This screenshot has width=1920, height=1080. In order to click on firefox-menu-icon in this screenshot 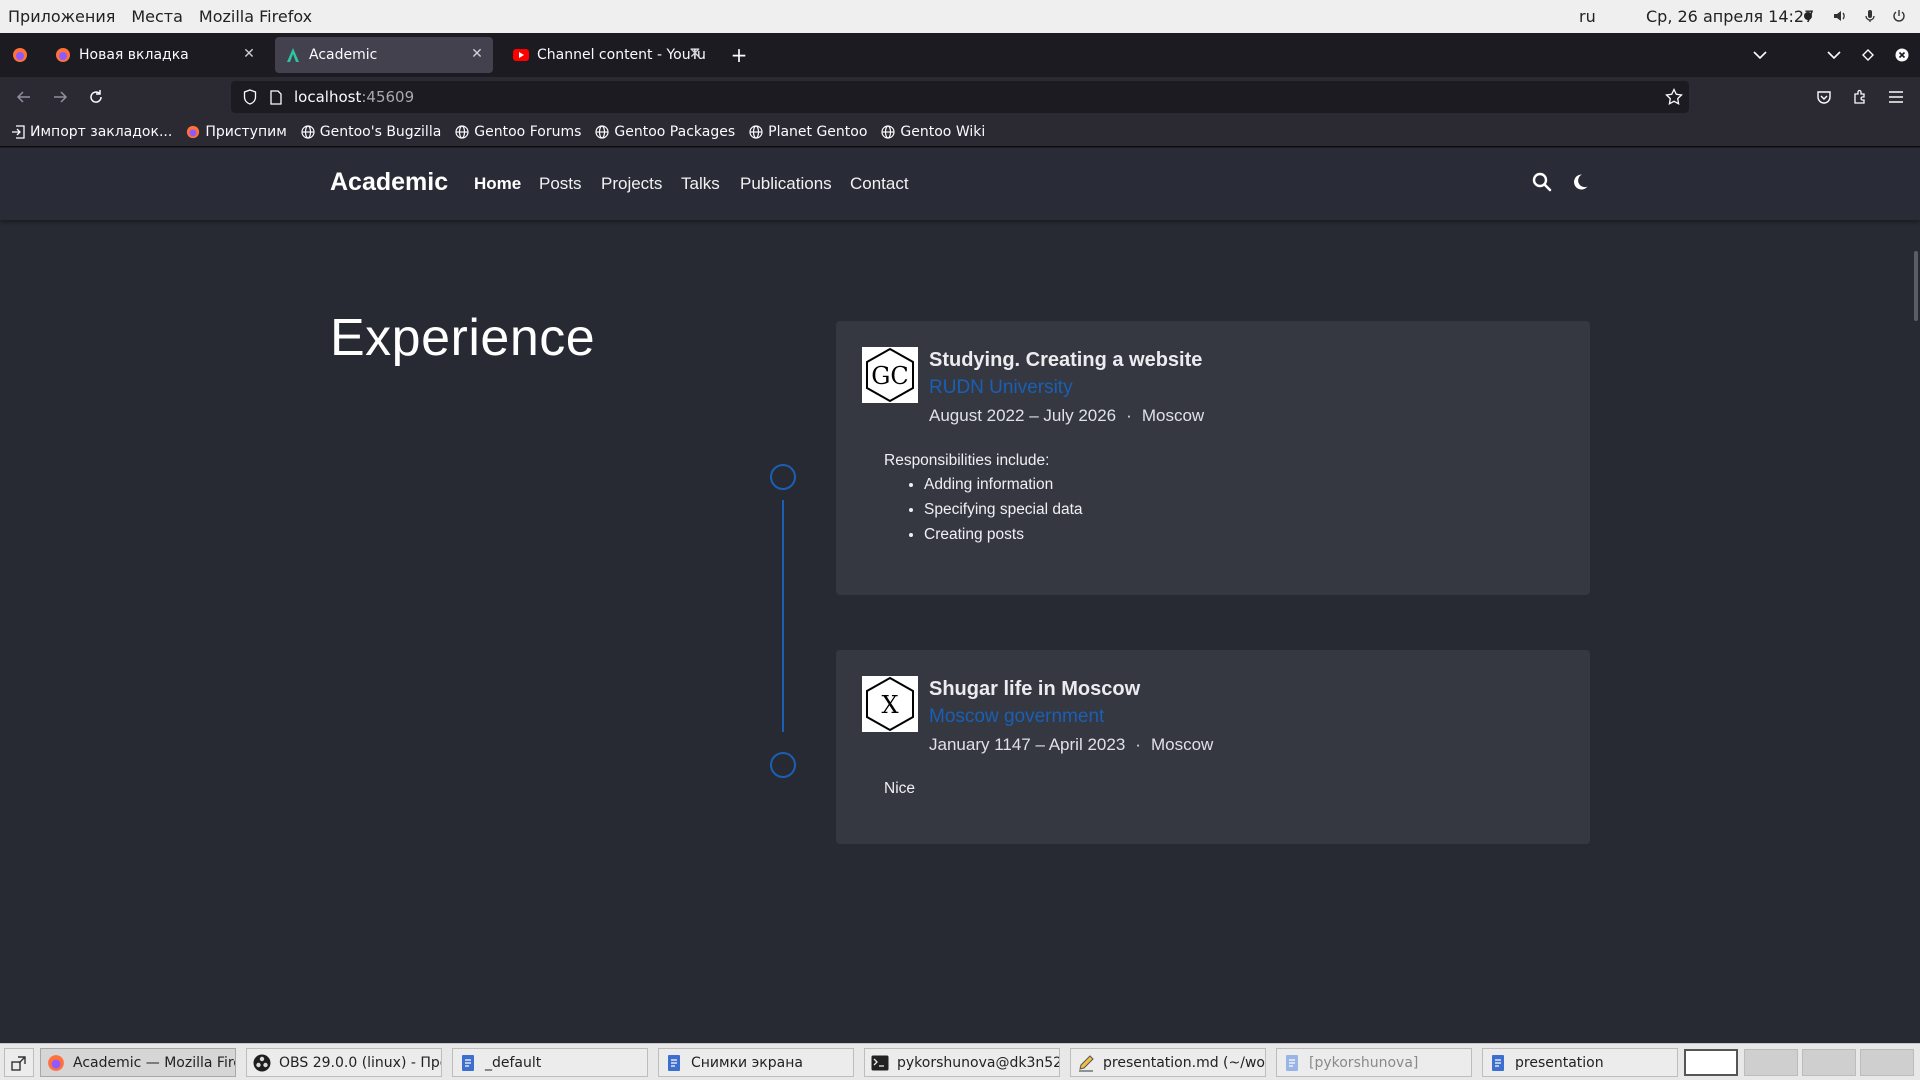, I will do `click(20, 55)`.